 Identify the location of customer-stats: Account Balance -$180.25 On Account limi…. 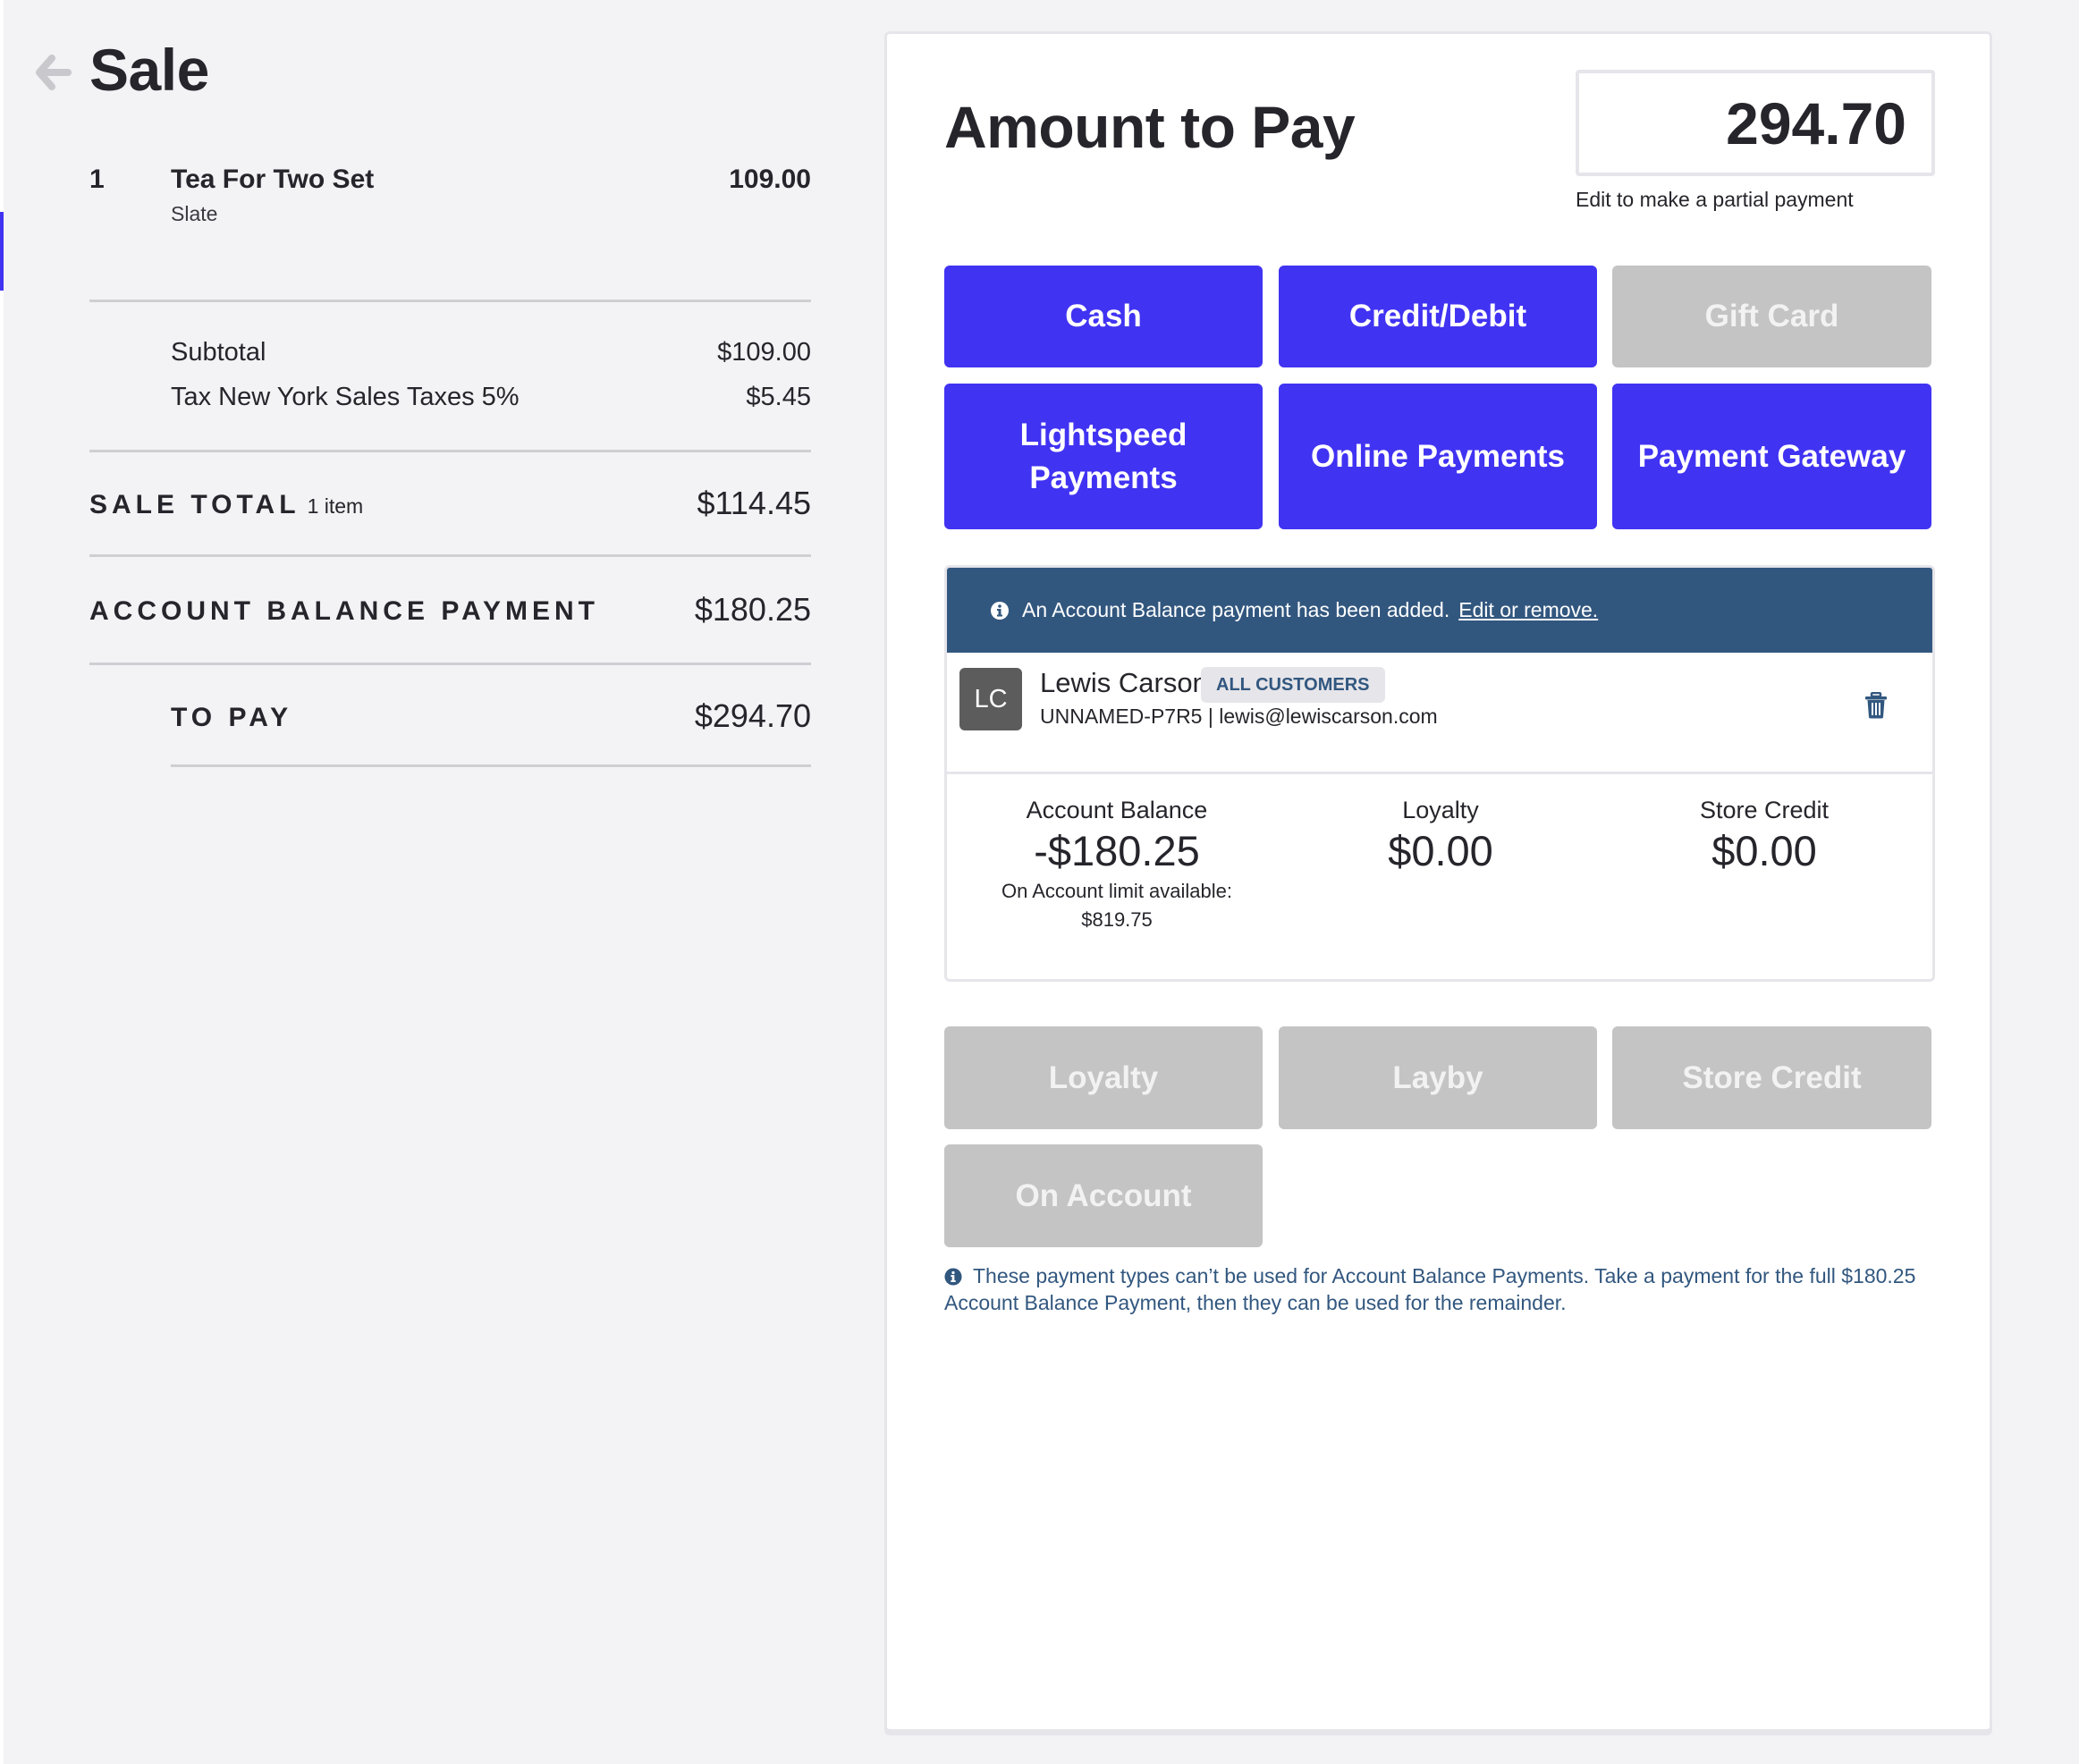
(1439, 876).